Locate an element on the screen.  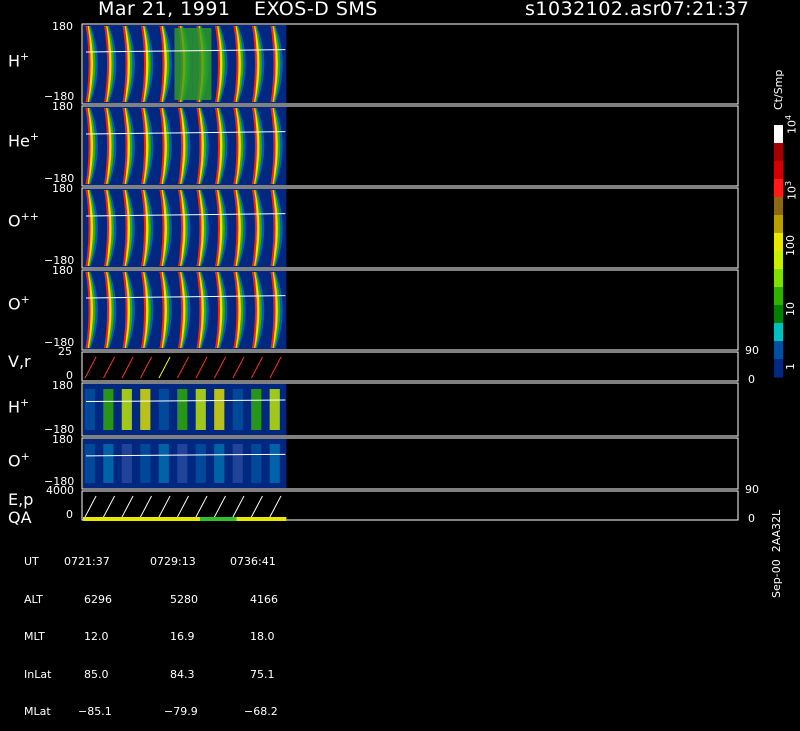
panel-label-heplus: He+ is located at coordinates (24, 140).